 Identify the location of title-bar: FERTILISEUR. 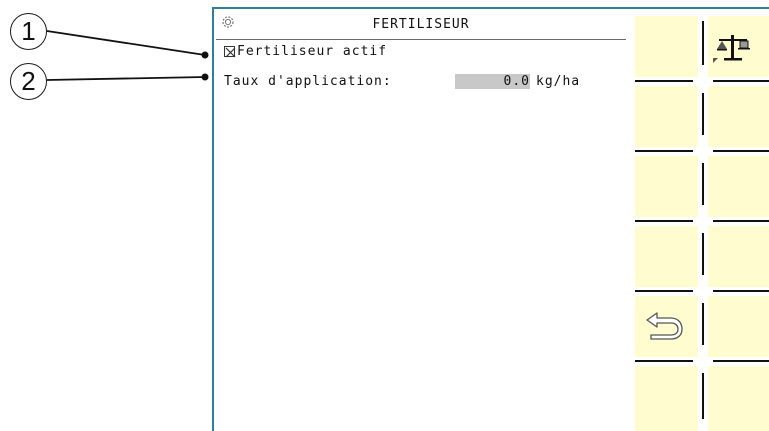
(421, 24).